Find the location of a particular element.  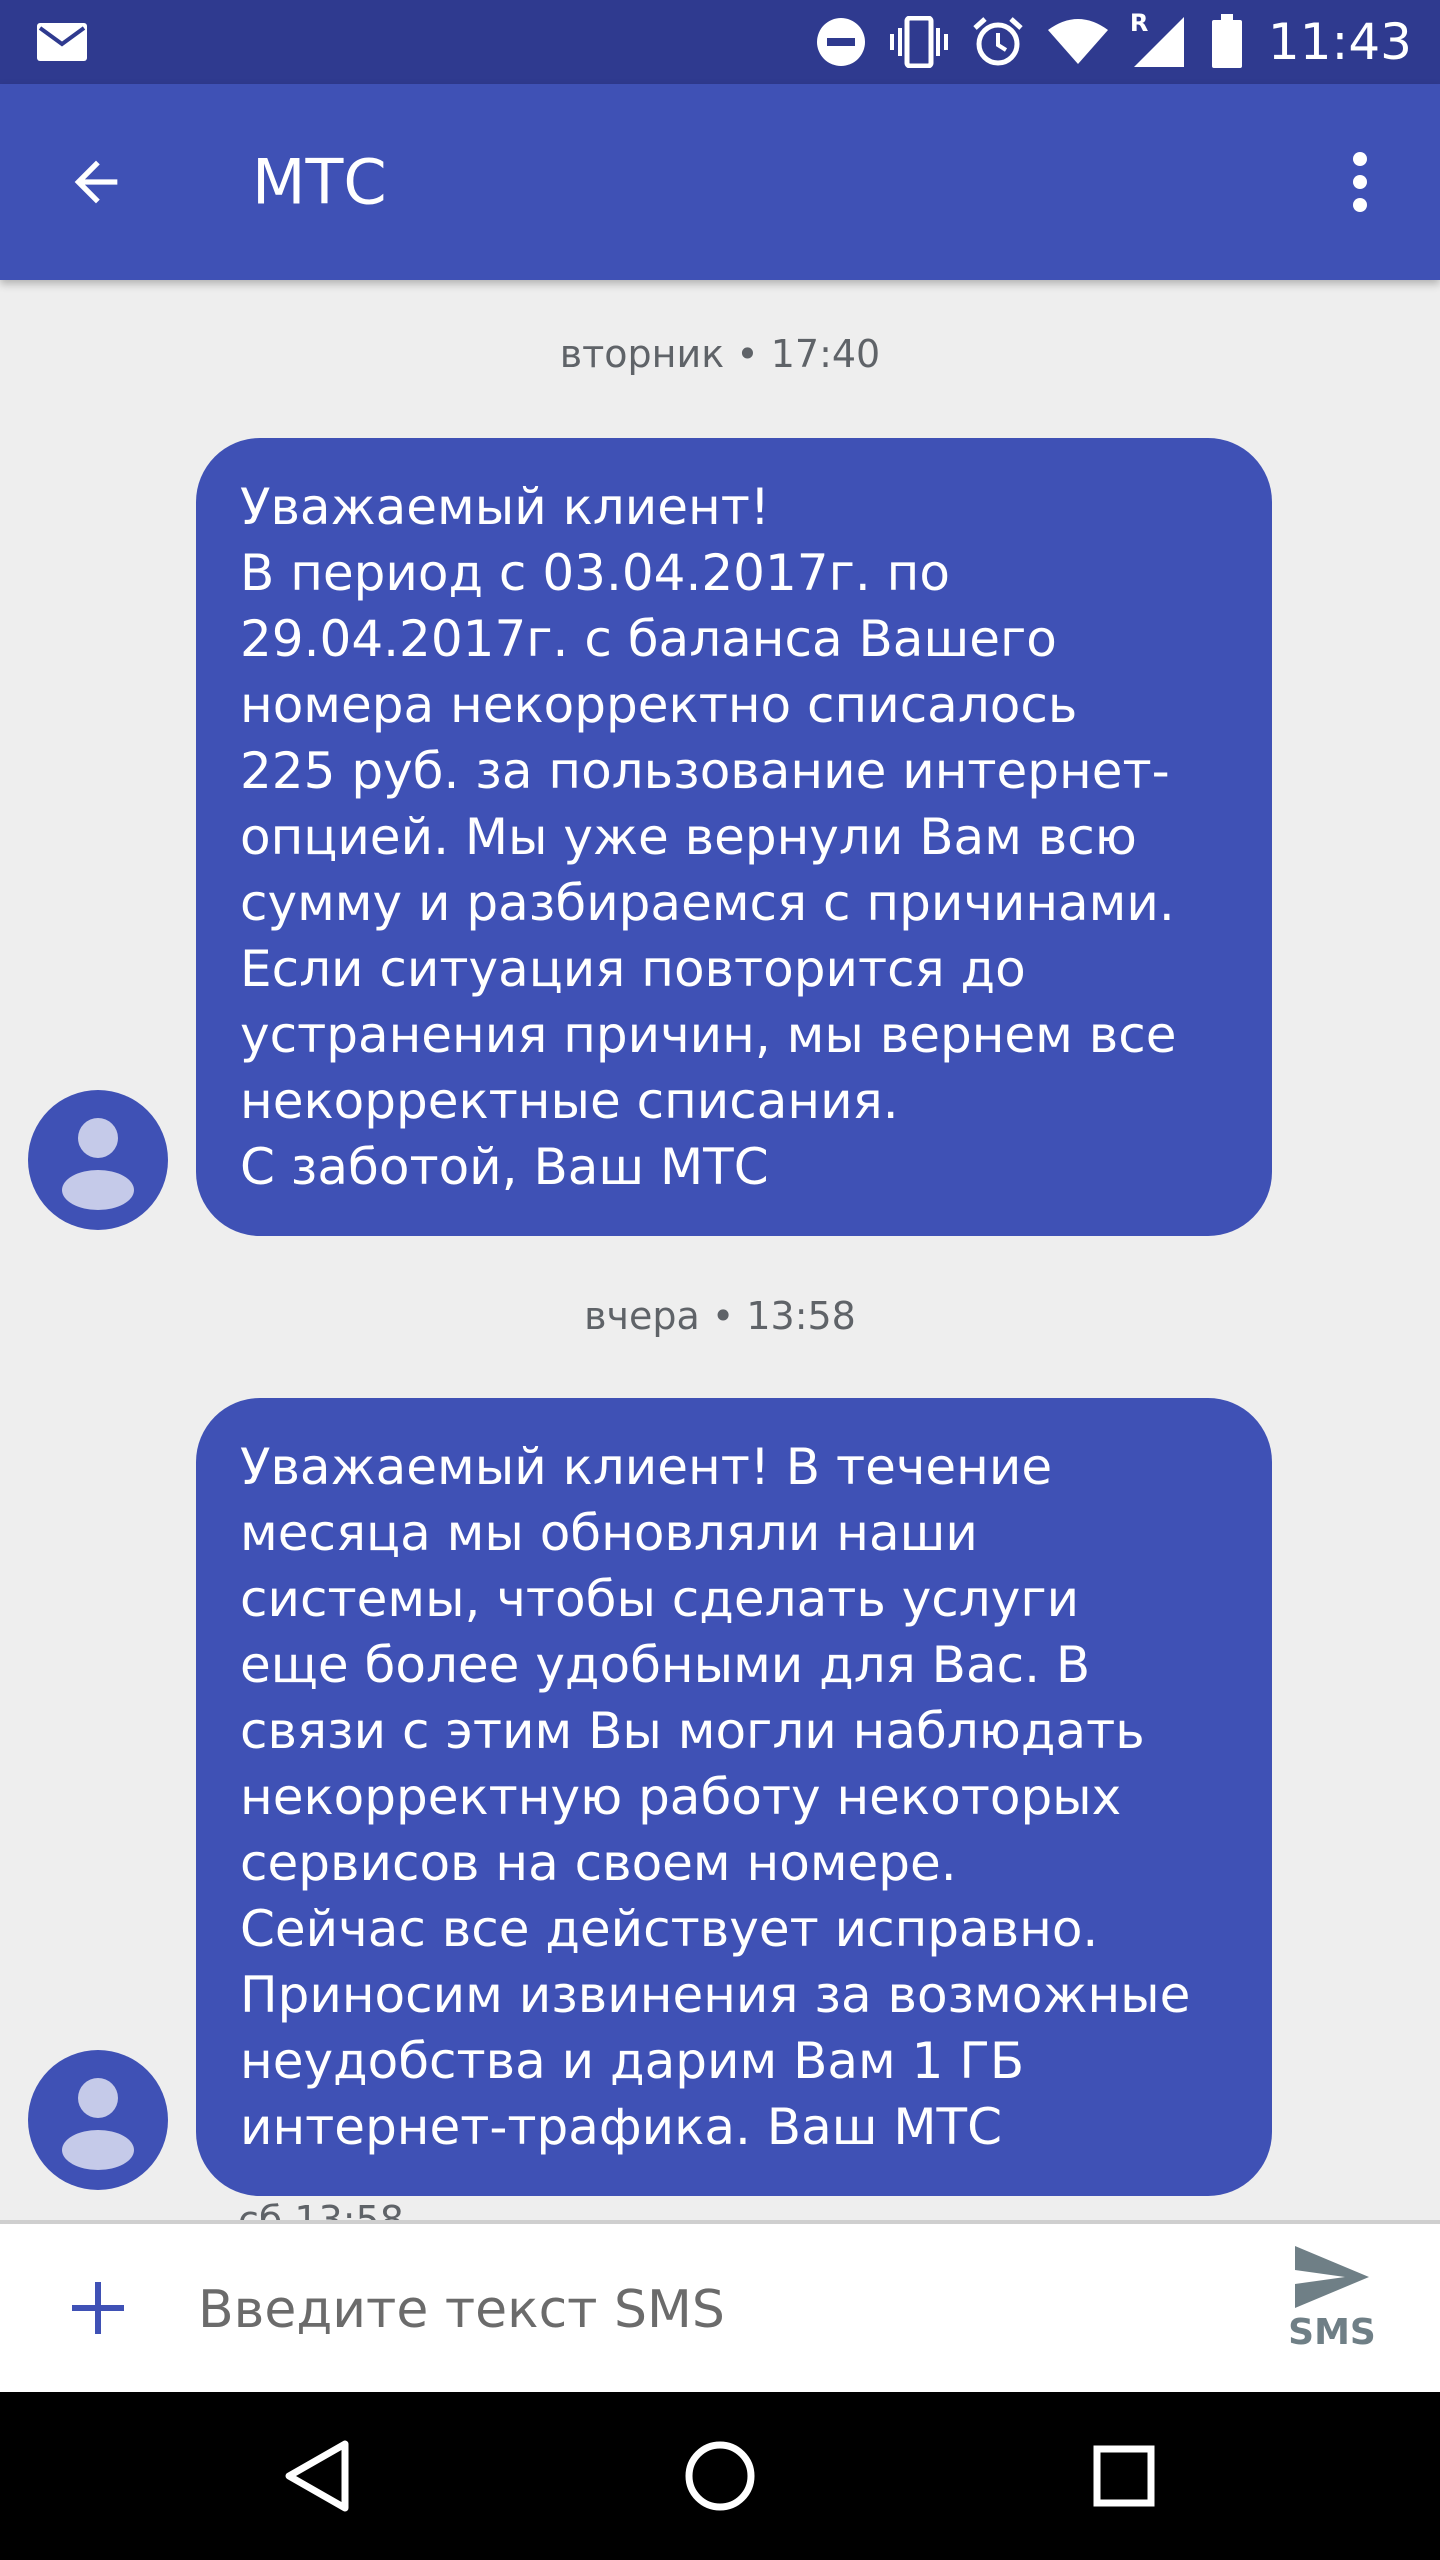

mail-icon is located at coordinates (62, 42).